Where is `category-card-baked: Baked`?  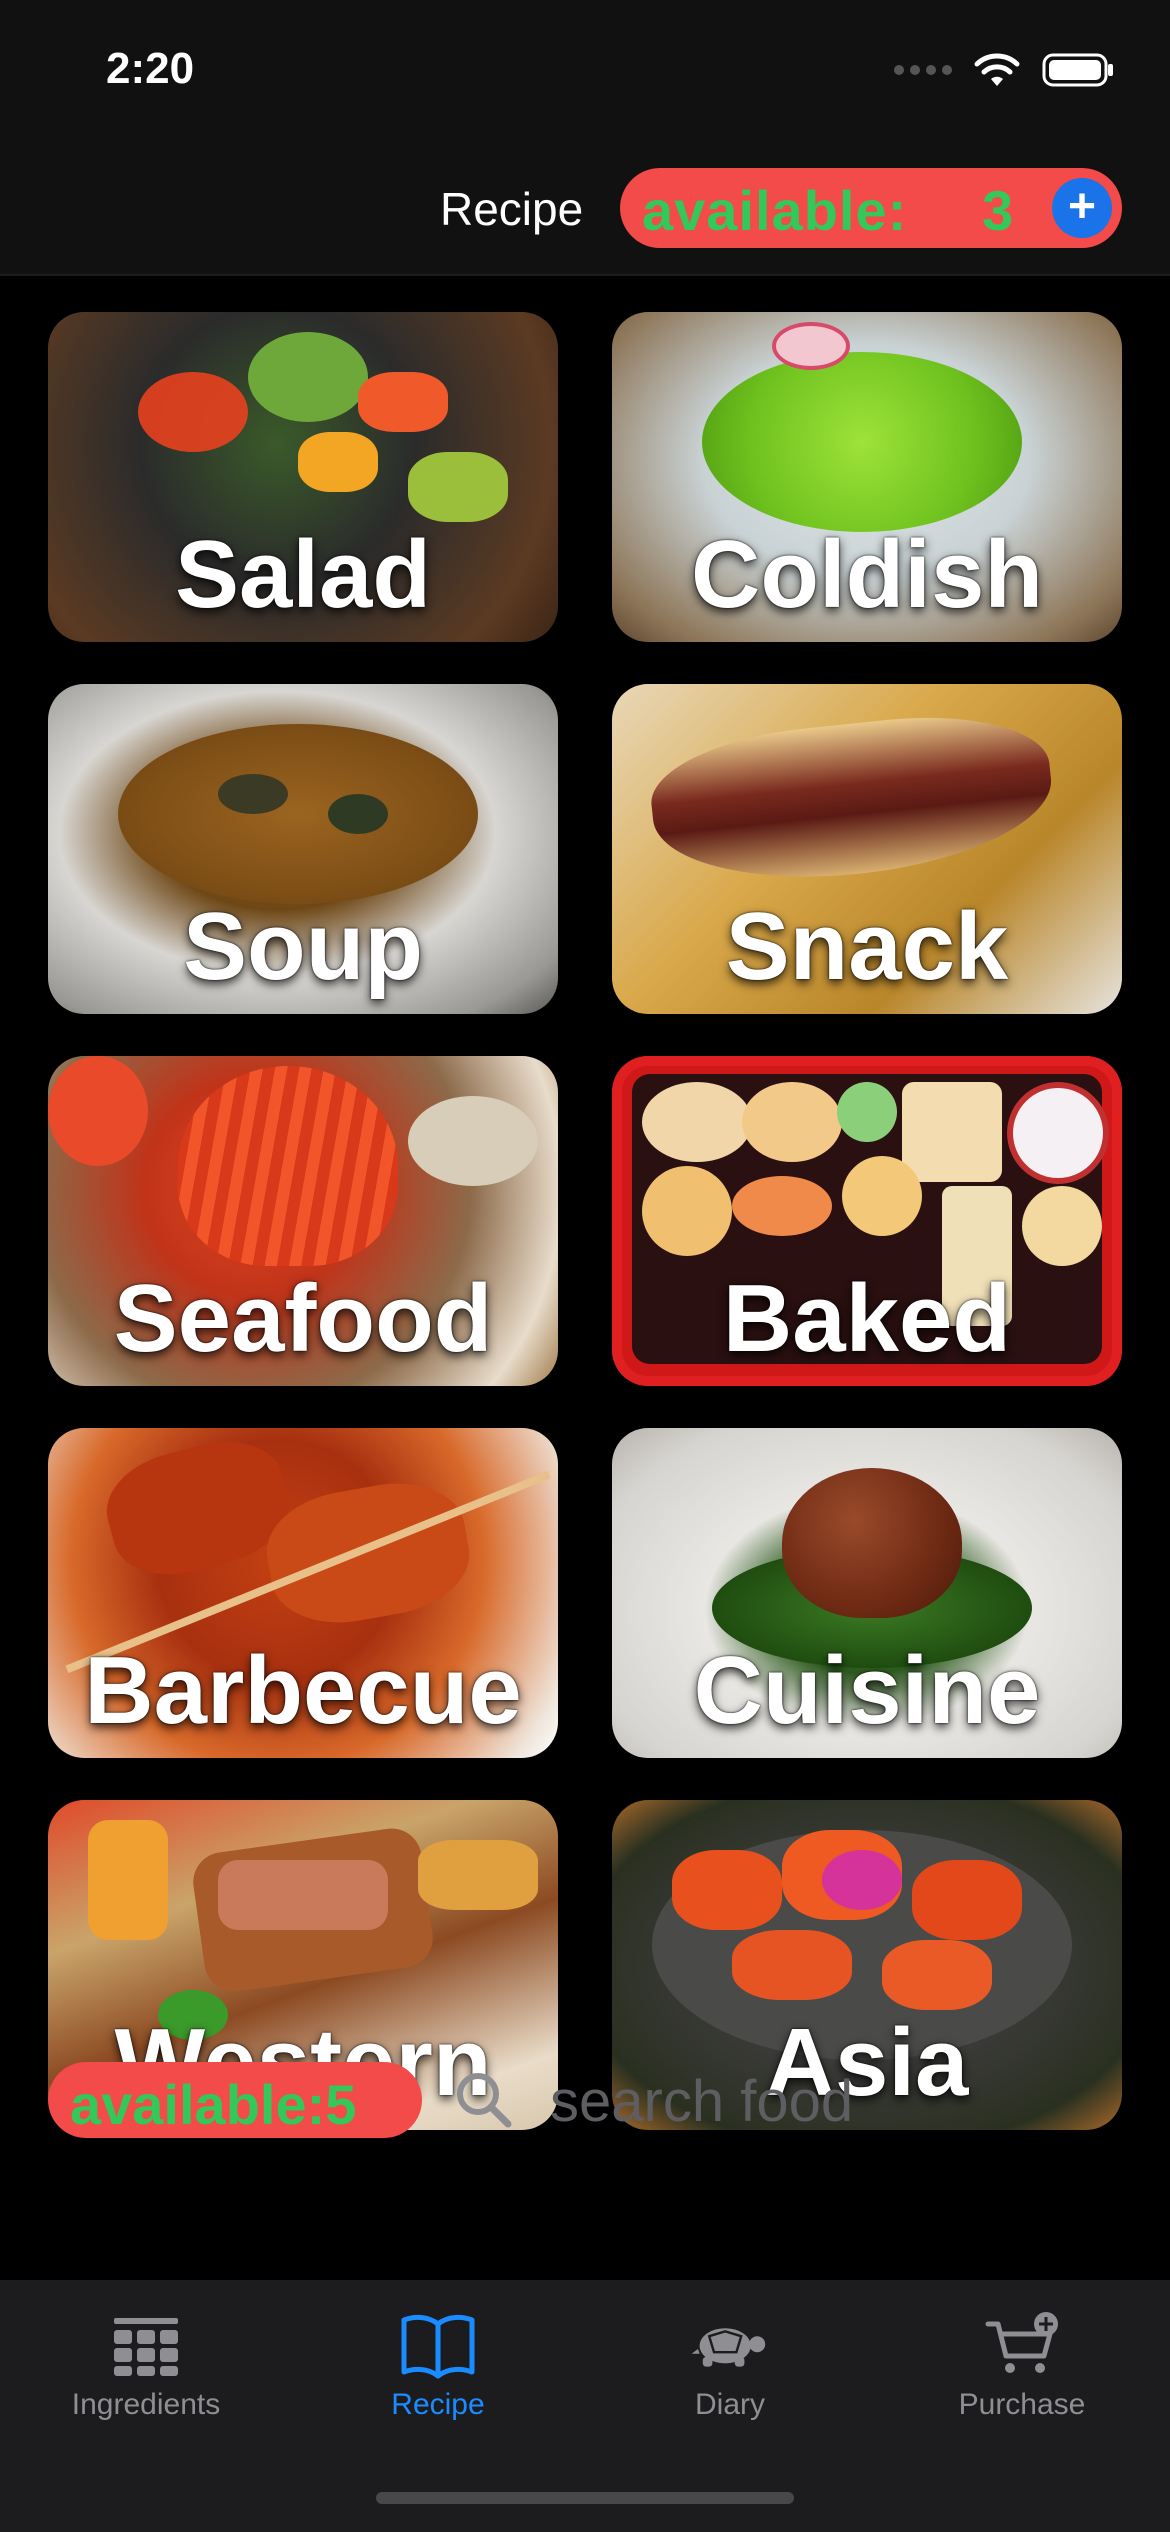
category-card-baked: Baked is located at coordinates (867, 1221).